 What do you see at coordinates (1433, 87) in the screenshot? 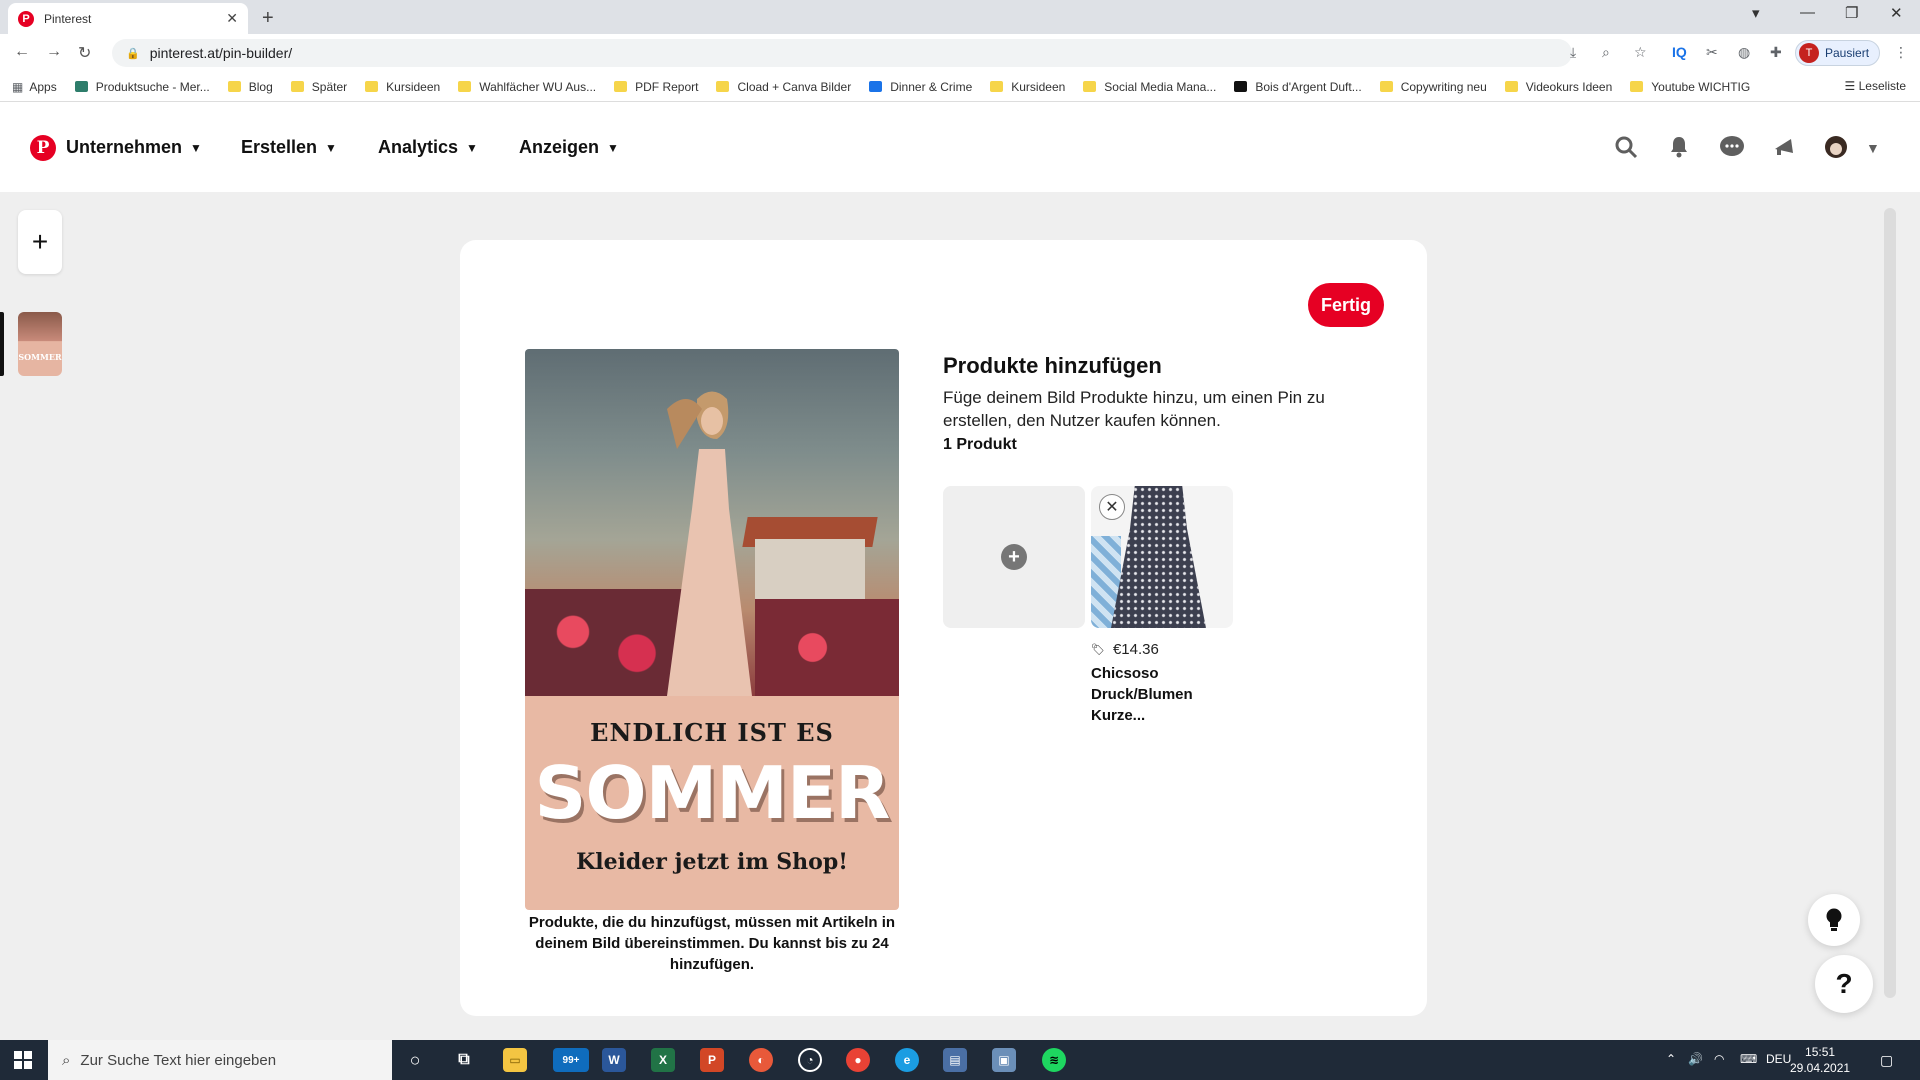
I see `bookmark-item: Copywriting neu` at bounding box center [1433, 87].